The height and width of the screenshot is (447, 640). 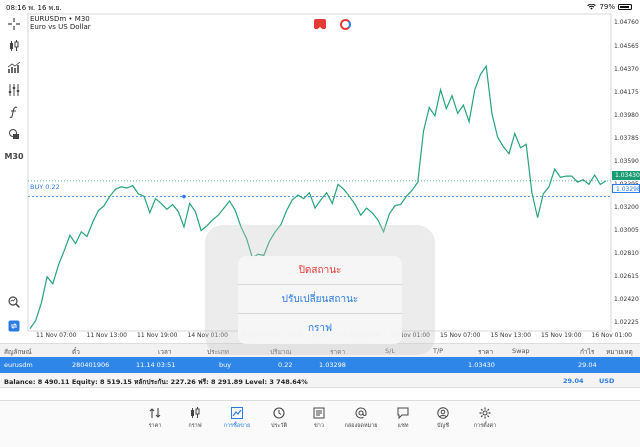 What do you see at coordinates (156, 365) in the screenshot?
I see `position-time: 11.14 03:51` at bounding box center [156, 365].